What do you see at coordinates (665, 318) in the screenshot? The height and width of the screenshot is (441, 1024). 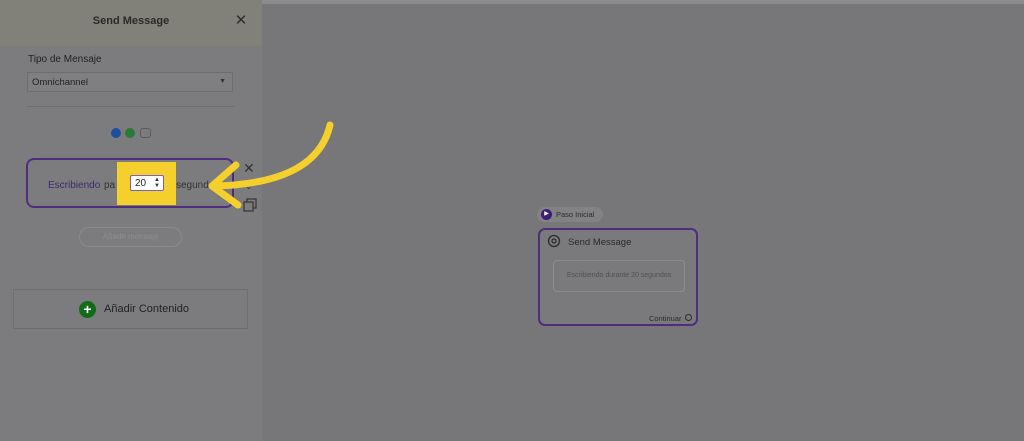 I see `continue-label: Continuar` at bounding box center [665, 318].